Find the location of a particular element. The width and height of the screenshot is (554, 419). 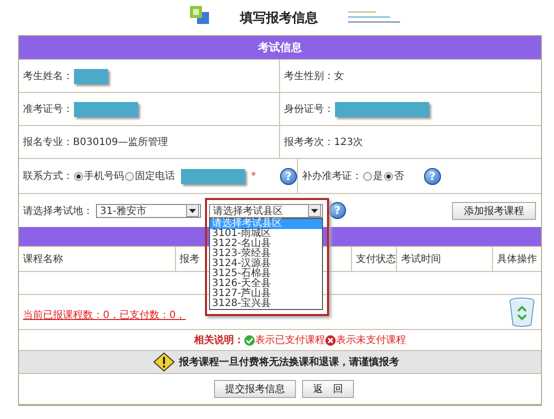

dropdown-option: 3101-雨城区 is located at coordinates (266, 233).